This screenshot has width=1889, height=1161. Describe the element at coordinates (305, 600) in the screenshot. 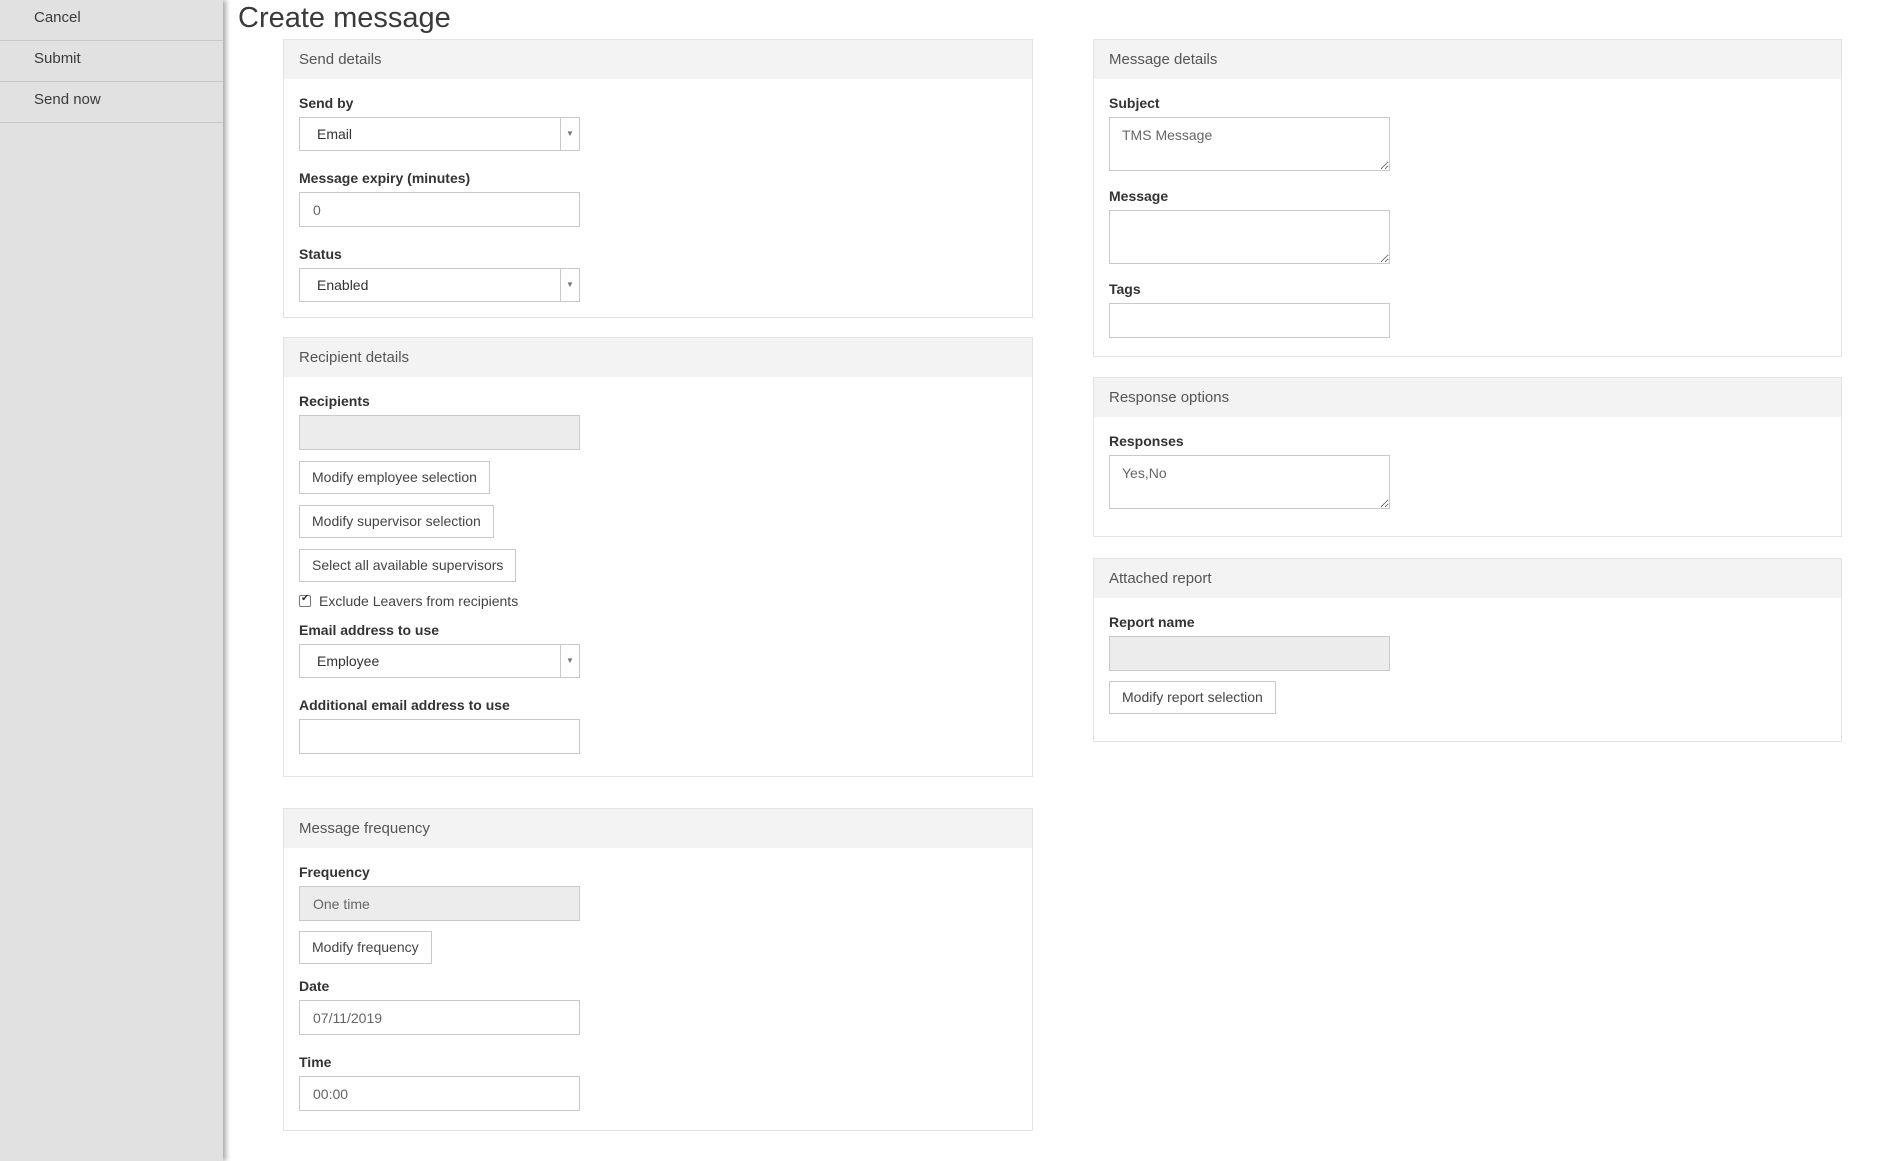

I see `exclude-leavers-checkbox` at that location.